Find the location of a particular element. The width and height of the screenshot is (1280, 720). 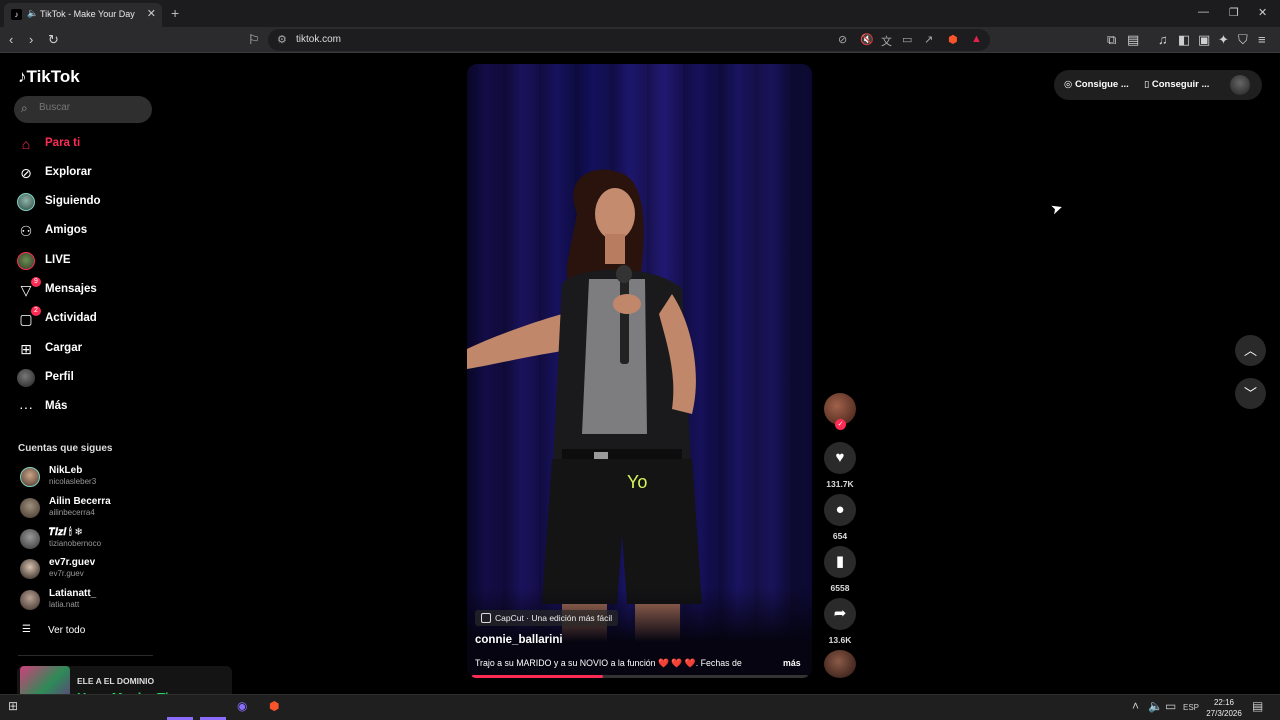

translate-icon: 文 is located at coordinates (886, 41).